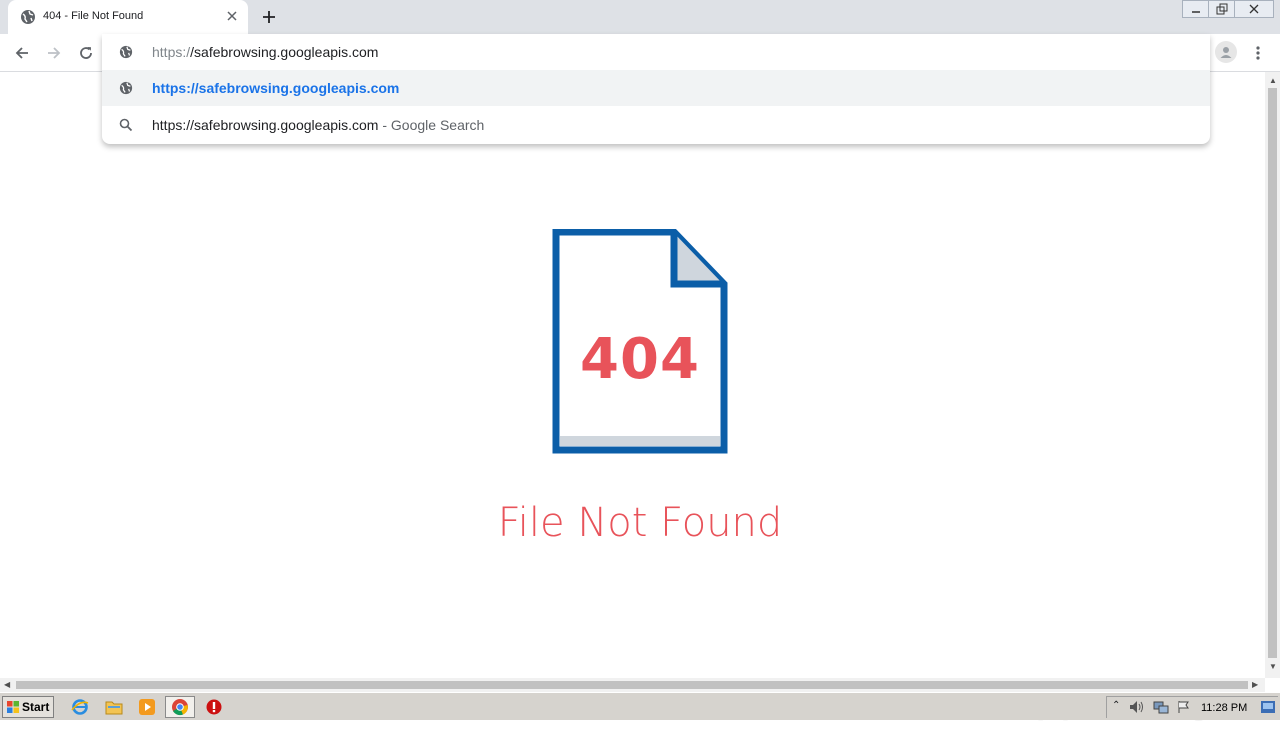 The image size is (1280, 731). I want to click on explorer-icon, so click(114, 707).